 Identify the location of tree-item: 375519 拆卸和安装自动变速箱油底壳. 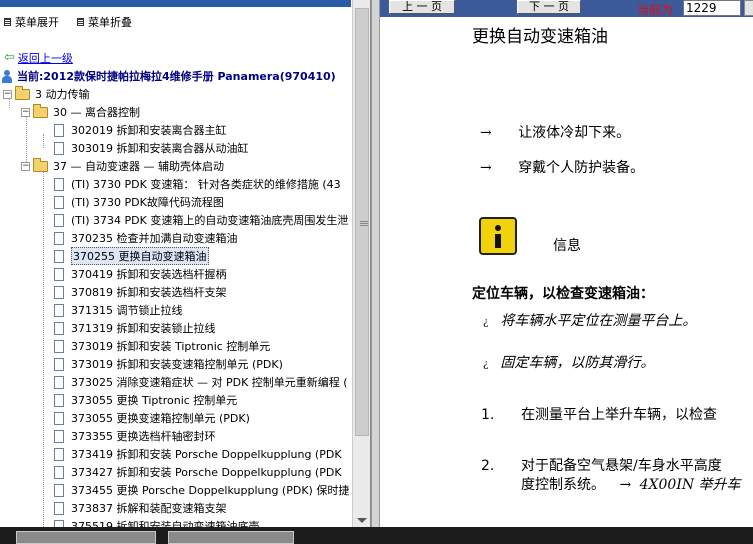
(157, 522).